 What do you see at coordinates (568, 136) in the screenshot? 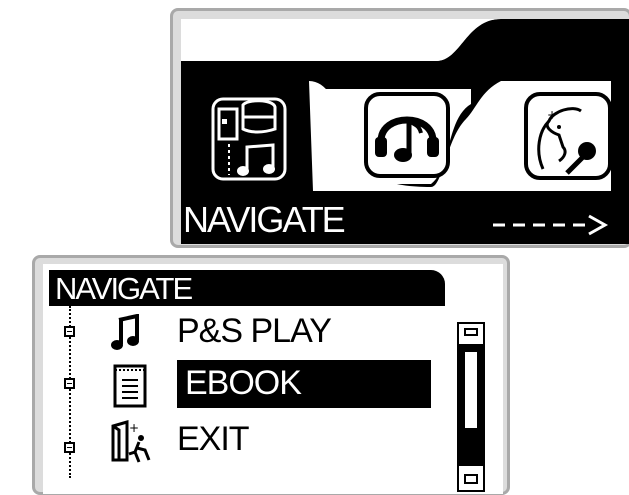
I see `voice-record-icon: +` at bounding box center [568, 136].